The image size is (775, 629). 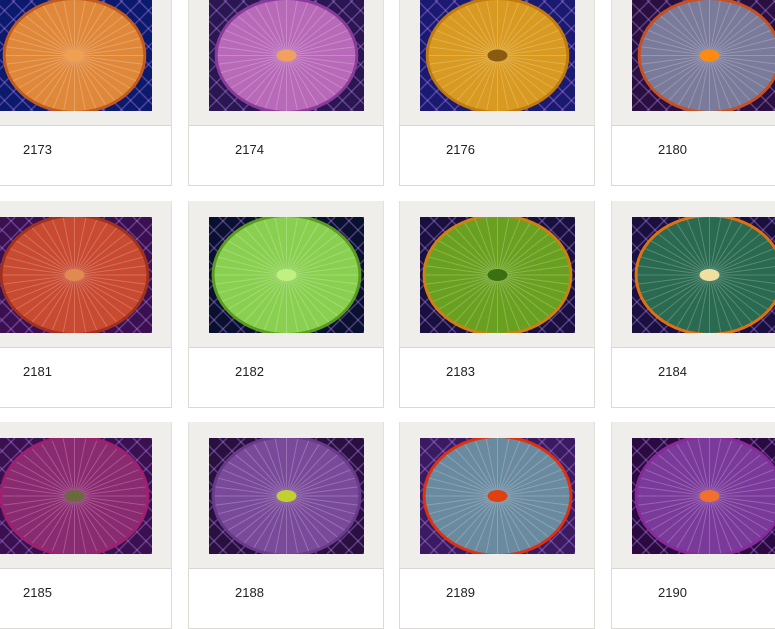 I want to click on gallery-card: 2180, so click(x=693, y=93).